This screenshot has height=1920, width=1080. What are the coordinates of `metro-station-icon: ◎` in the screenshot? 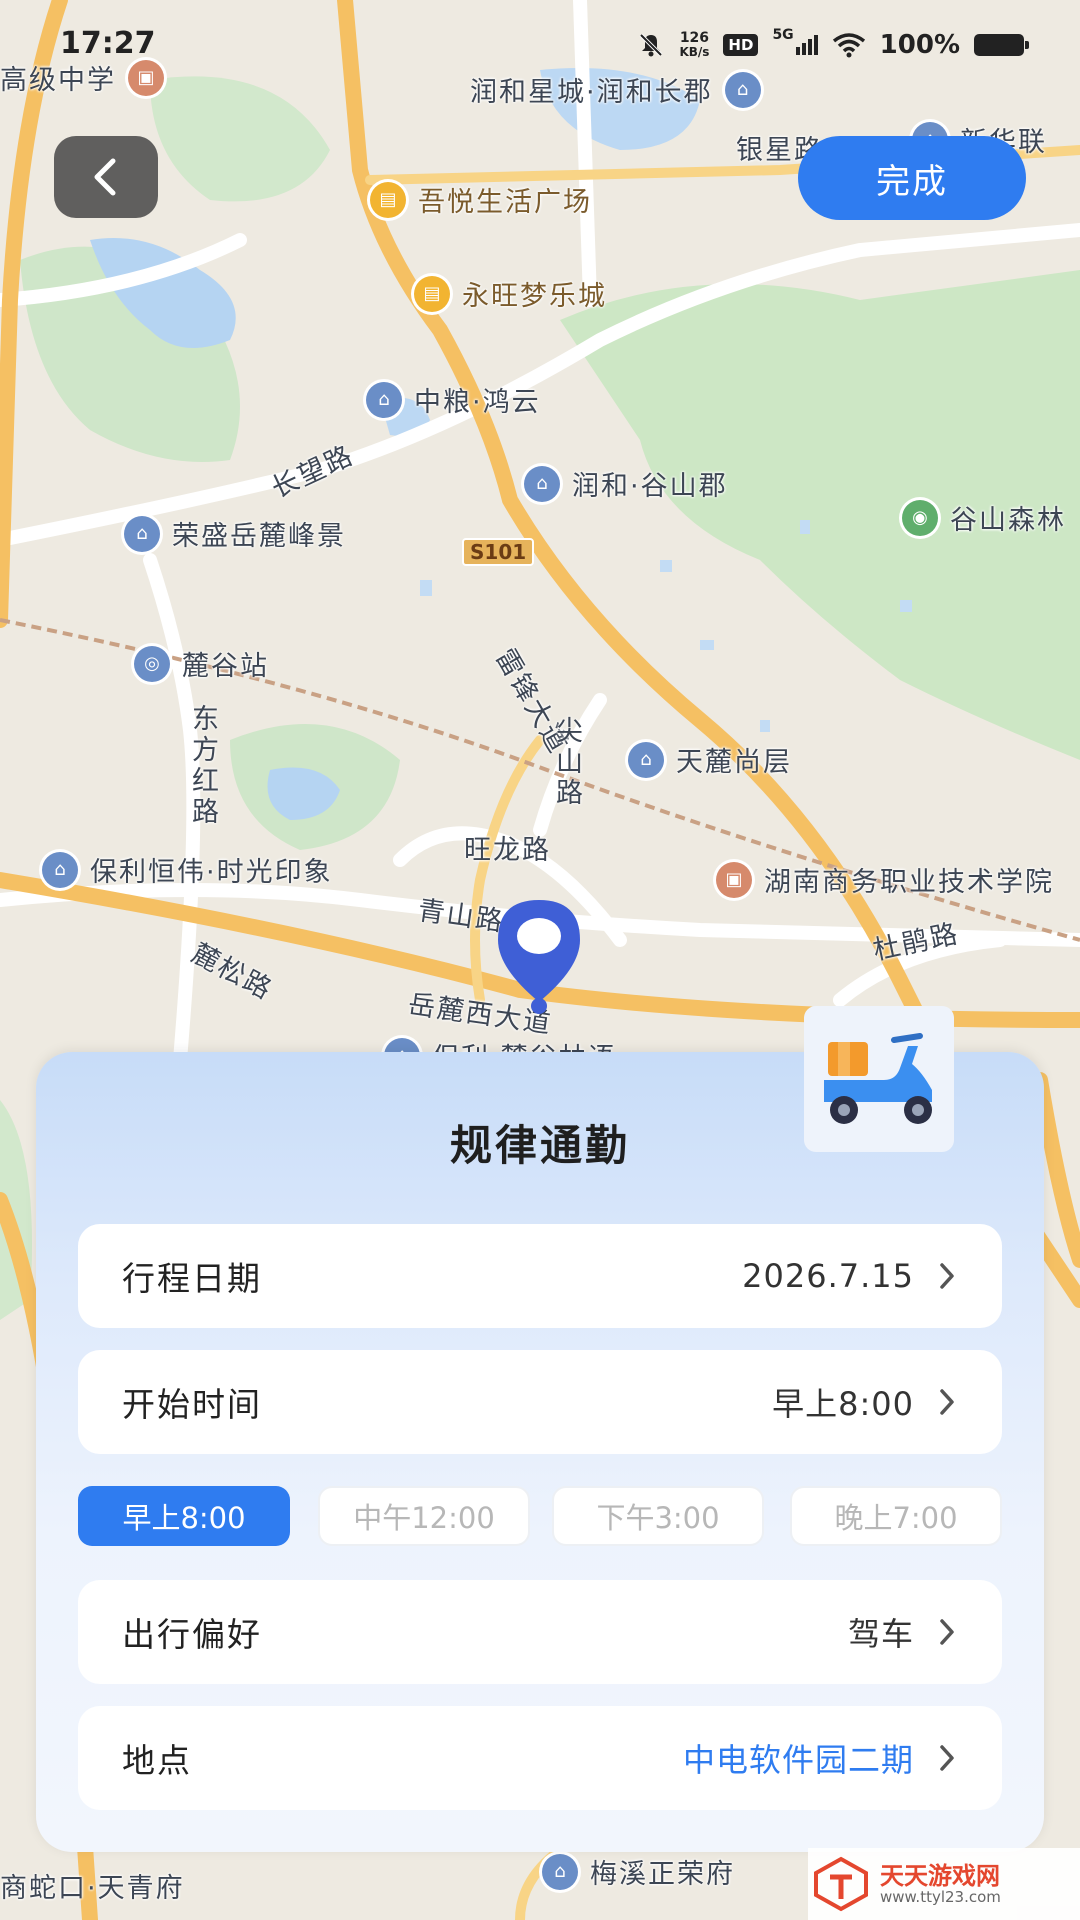 It's located at (152, 663).